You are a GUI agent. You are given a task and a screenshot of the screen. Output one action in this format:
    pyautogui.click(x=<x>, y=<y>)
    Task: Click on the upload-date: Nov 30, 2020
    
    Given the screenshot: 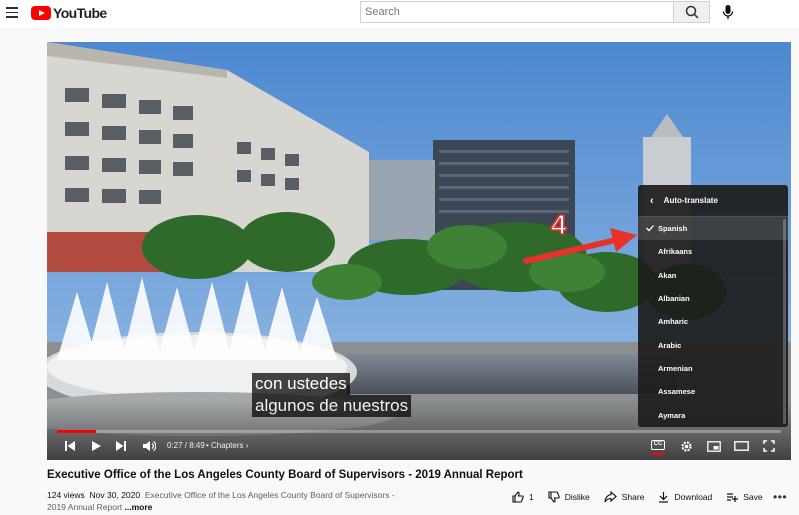 What is the action you would take?
    pyautogui.click(x=115, y=495)
    